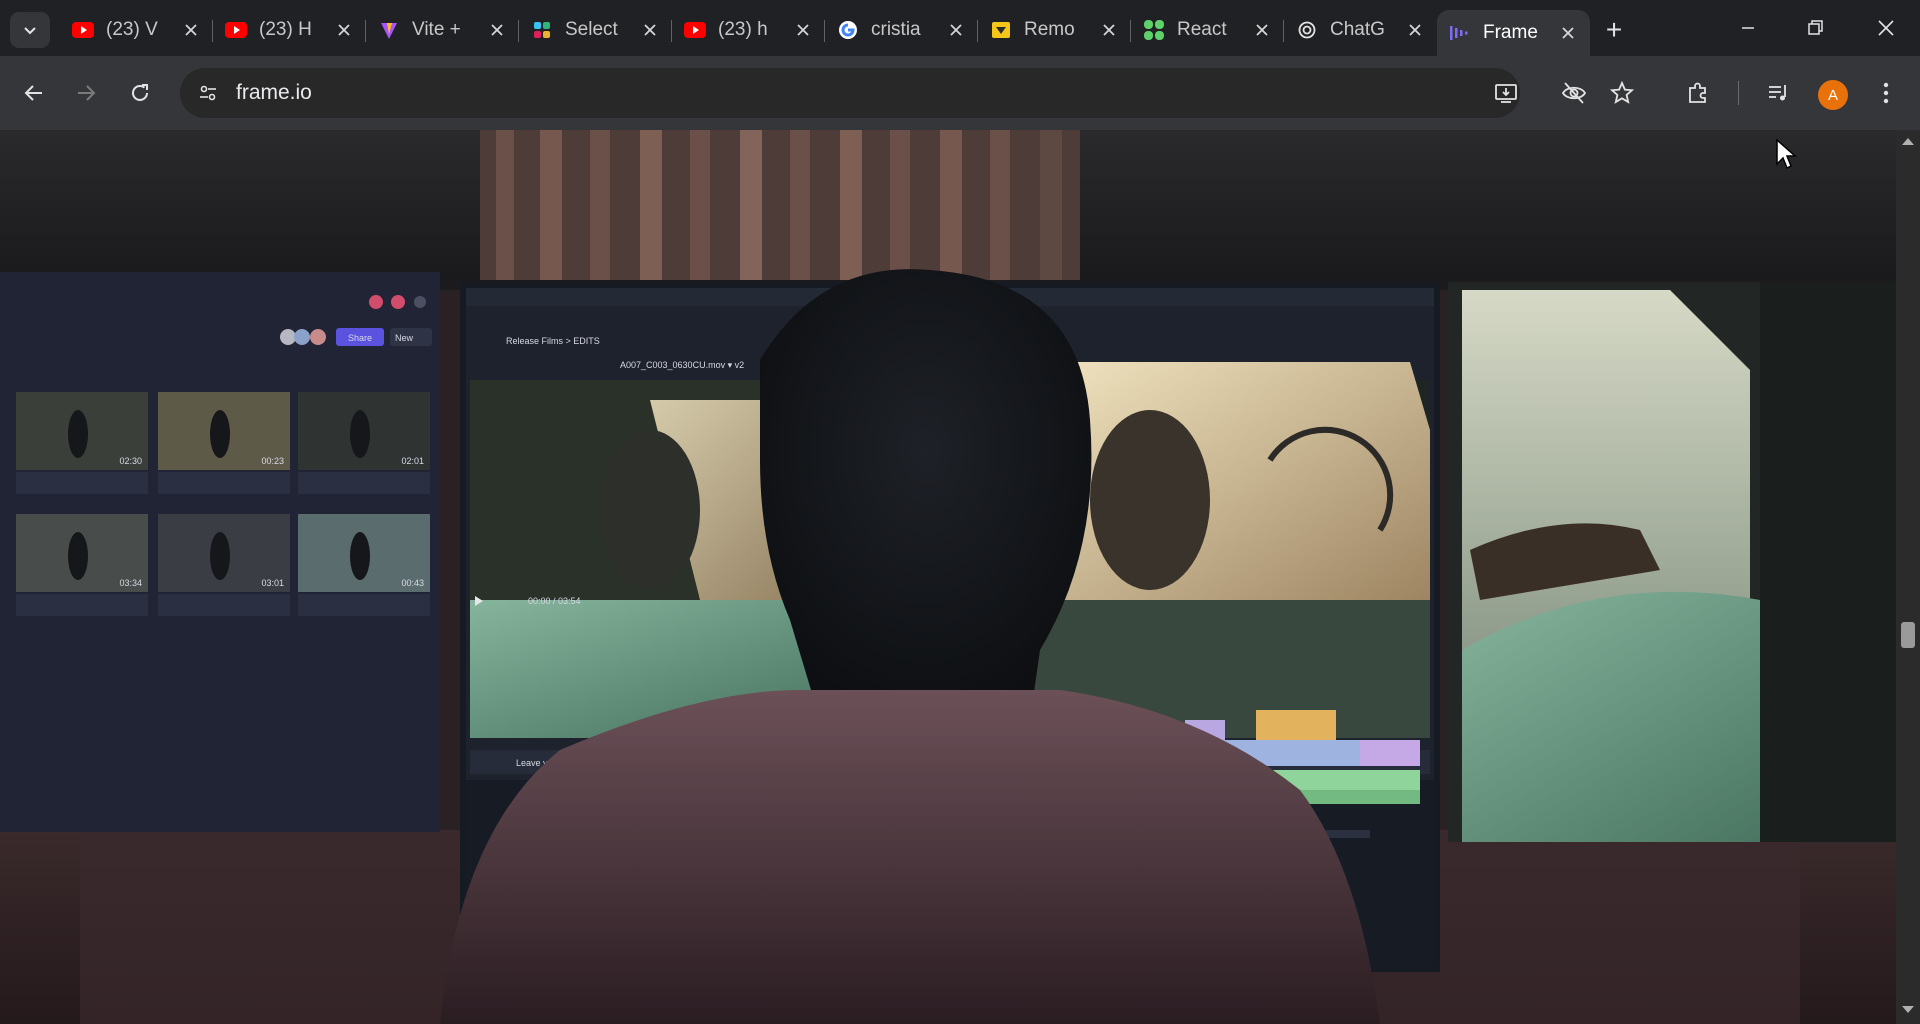  I want to click on back-button, so click(34, 93).